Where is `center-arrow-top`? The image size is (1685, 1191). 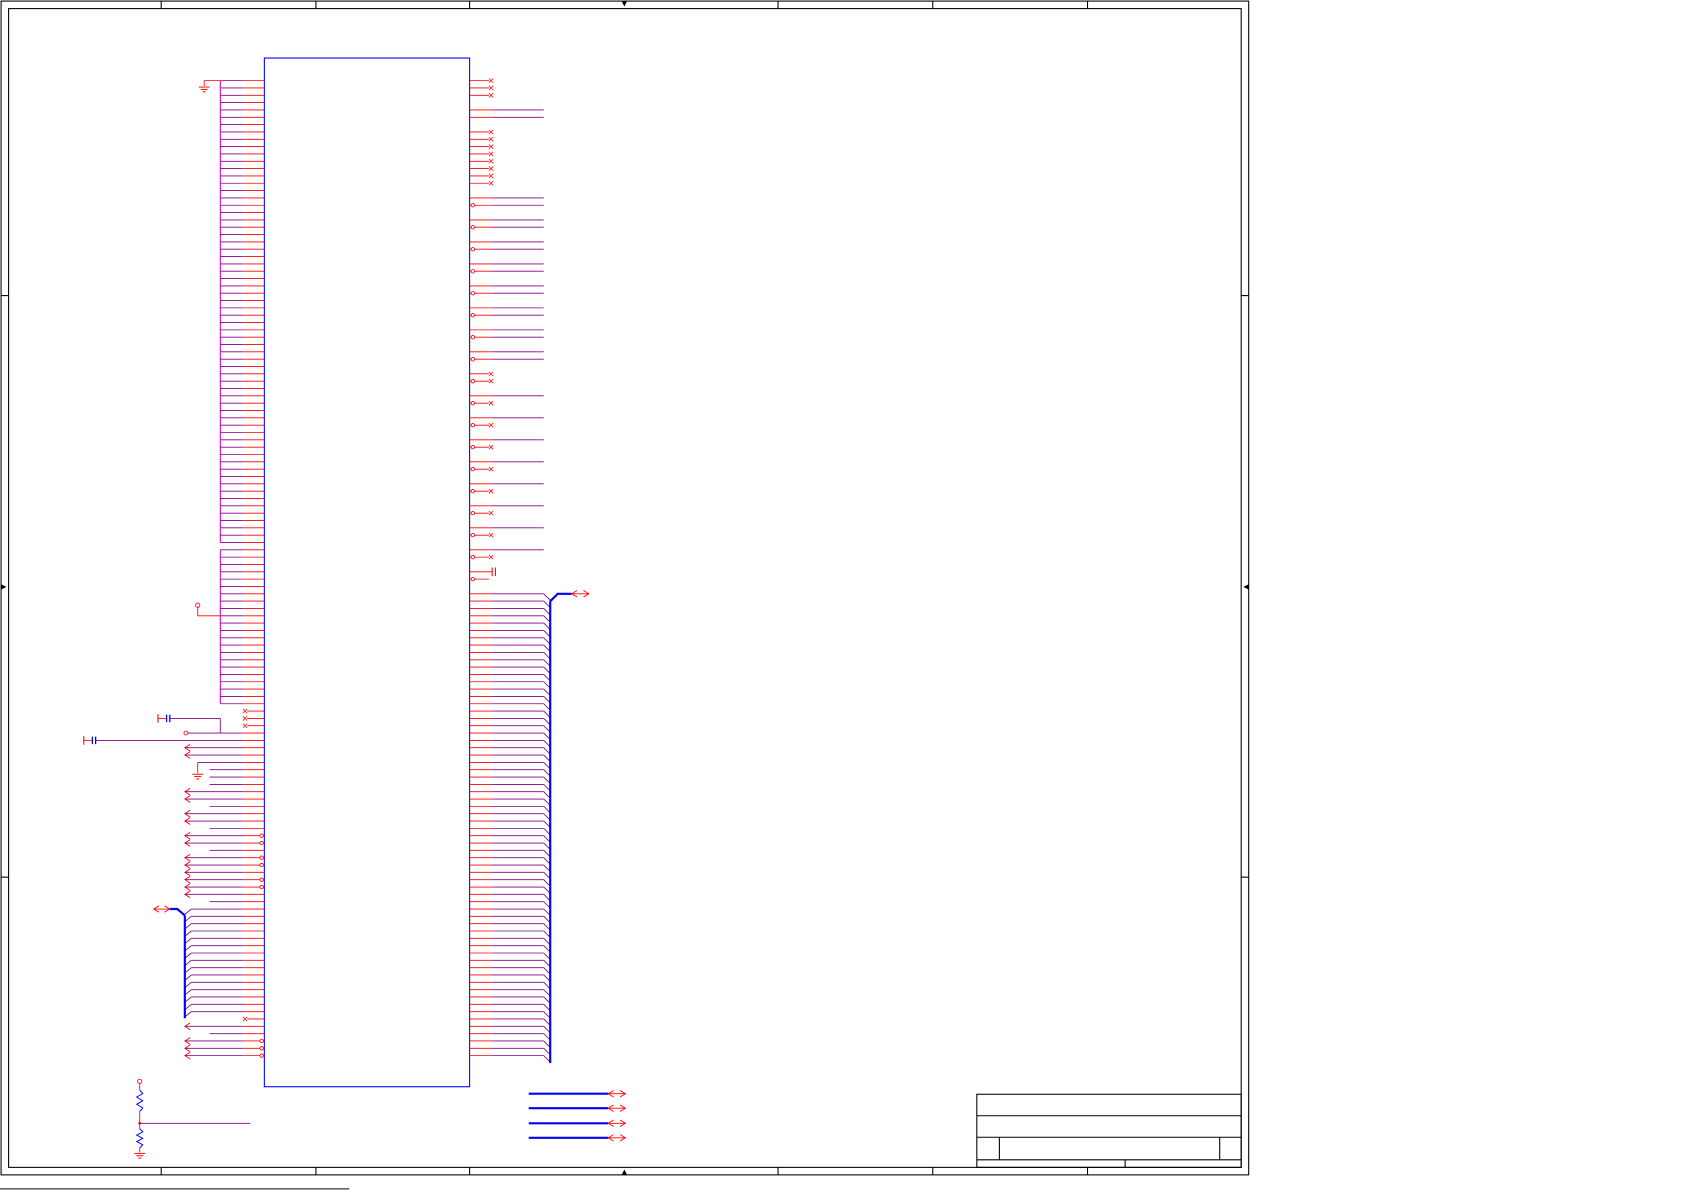
center-arrow-top is located at coordinates (624, 4).